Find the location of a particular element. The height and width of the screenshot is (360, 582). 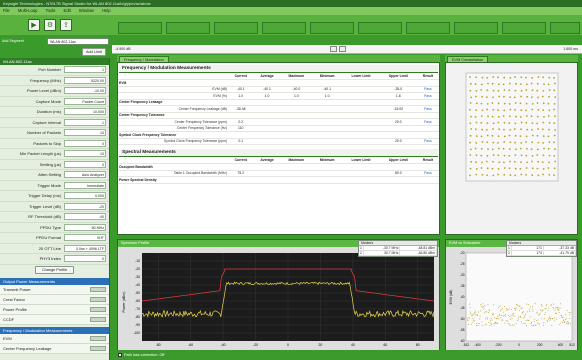

y-tick-label: -55 is located at coordinates (462, 330).